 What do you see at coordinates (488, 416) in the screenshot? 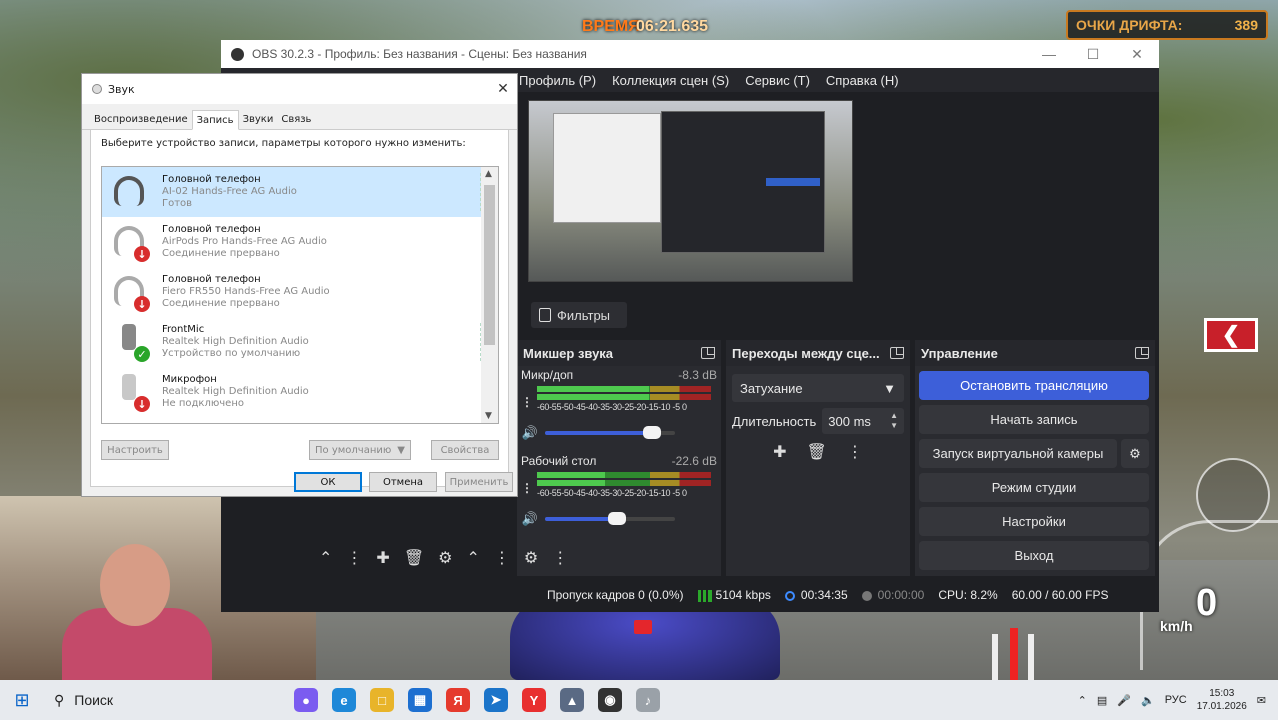
I see `scroll-down-icon: ▼` at bounding box center [488, 416].